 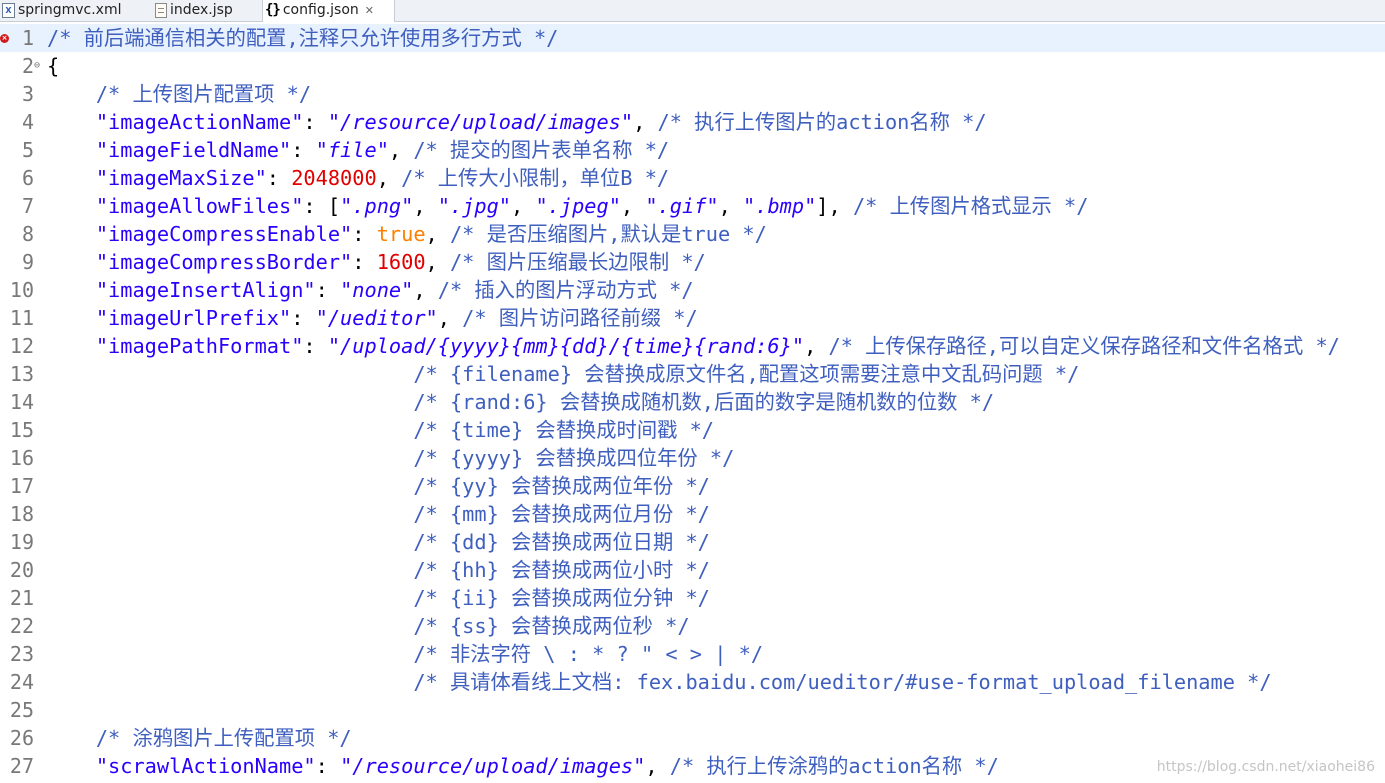 What do you see at coordinates (8, 10) in the screenshot?
I see `xml-file-icon: X` at bounding box center [8, 10].